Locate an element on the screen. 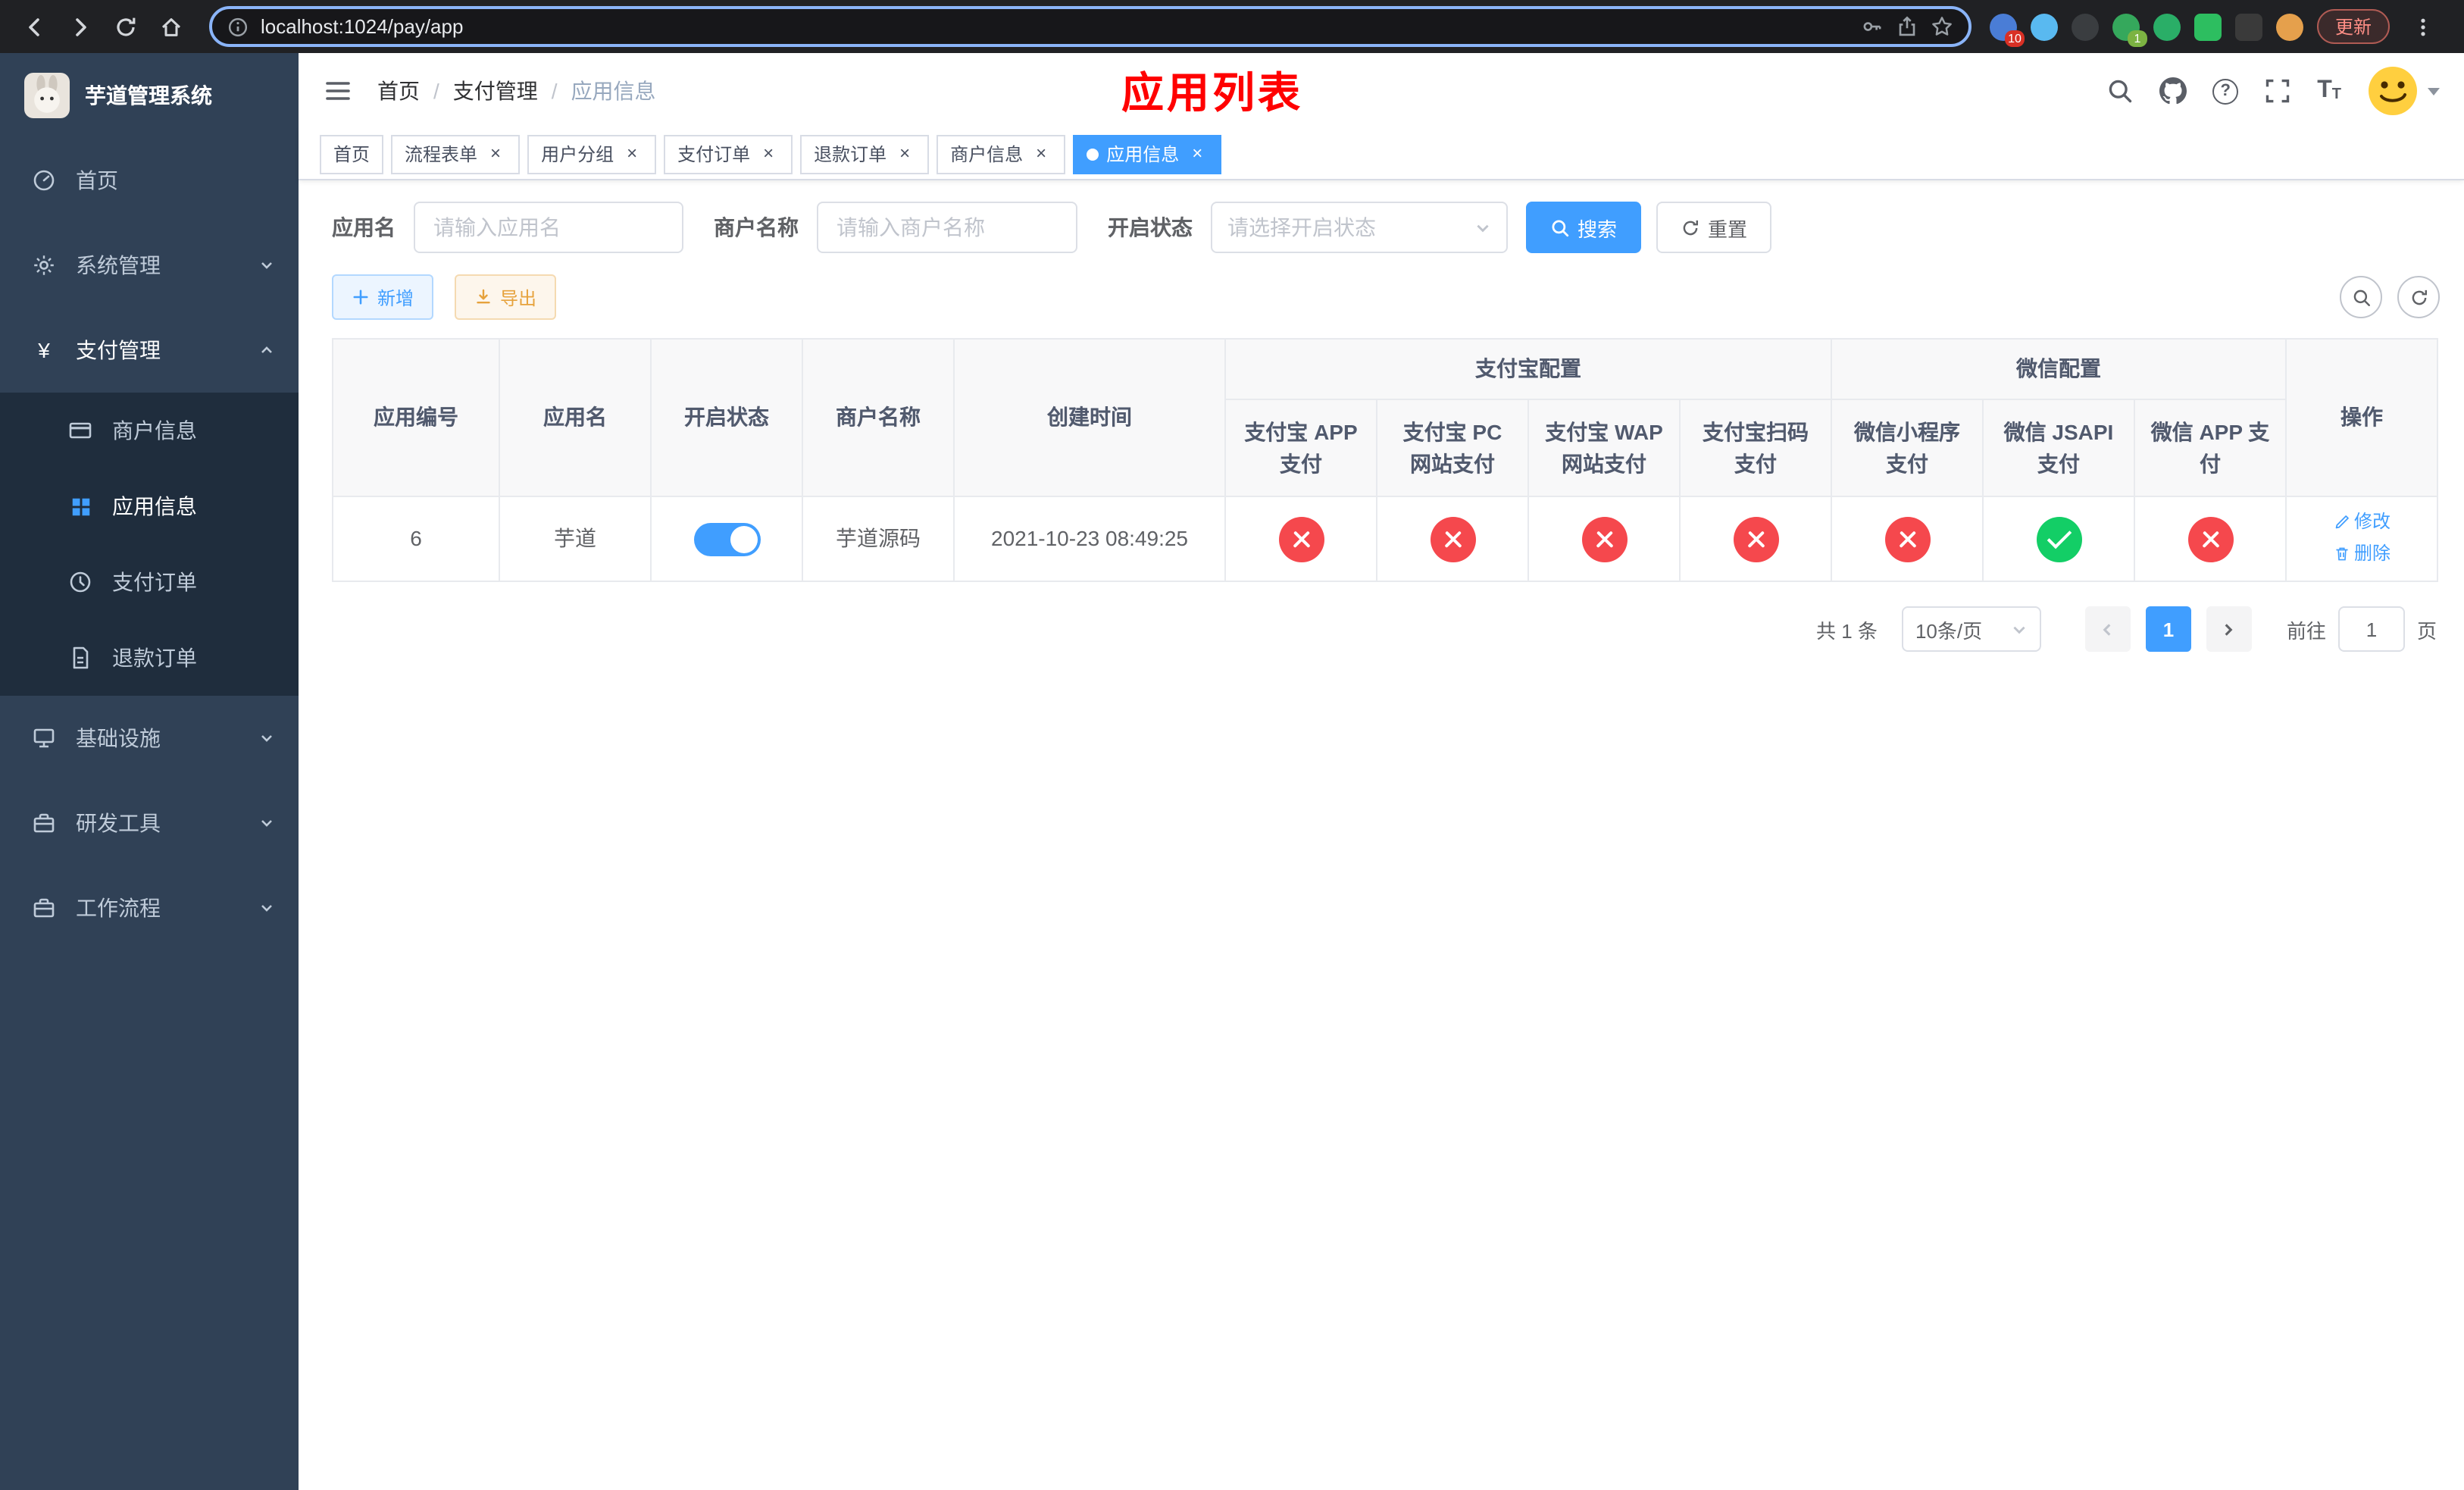  toggle-knob is located at coordinates (743, 539).